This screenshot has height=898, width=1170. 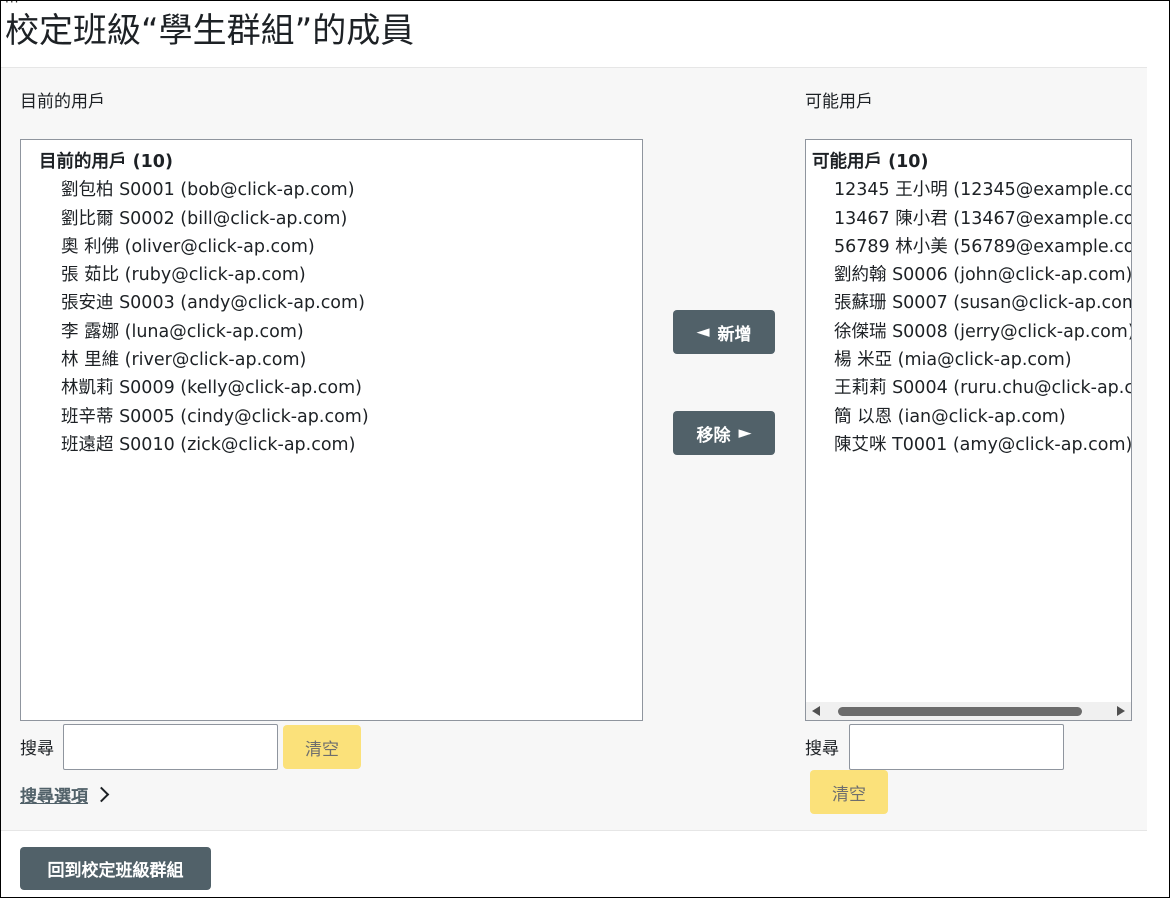 What do you see at coordinates (968, 219) in the screenshot?
I see `user-option: 13467 陳小君 (13467@example.com)` at bounding box center [968, 219].